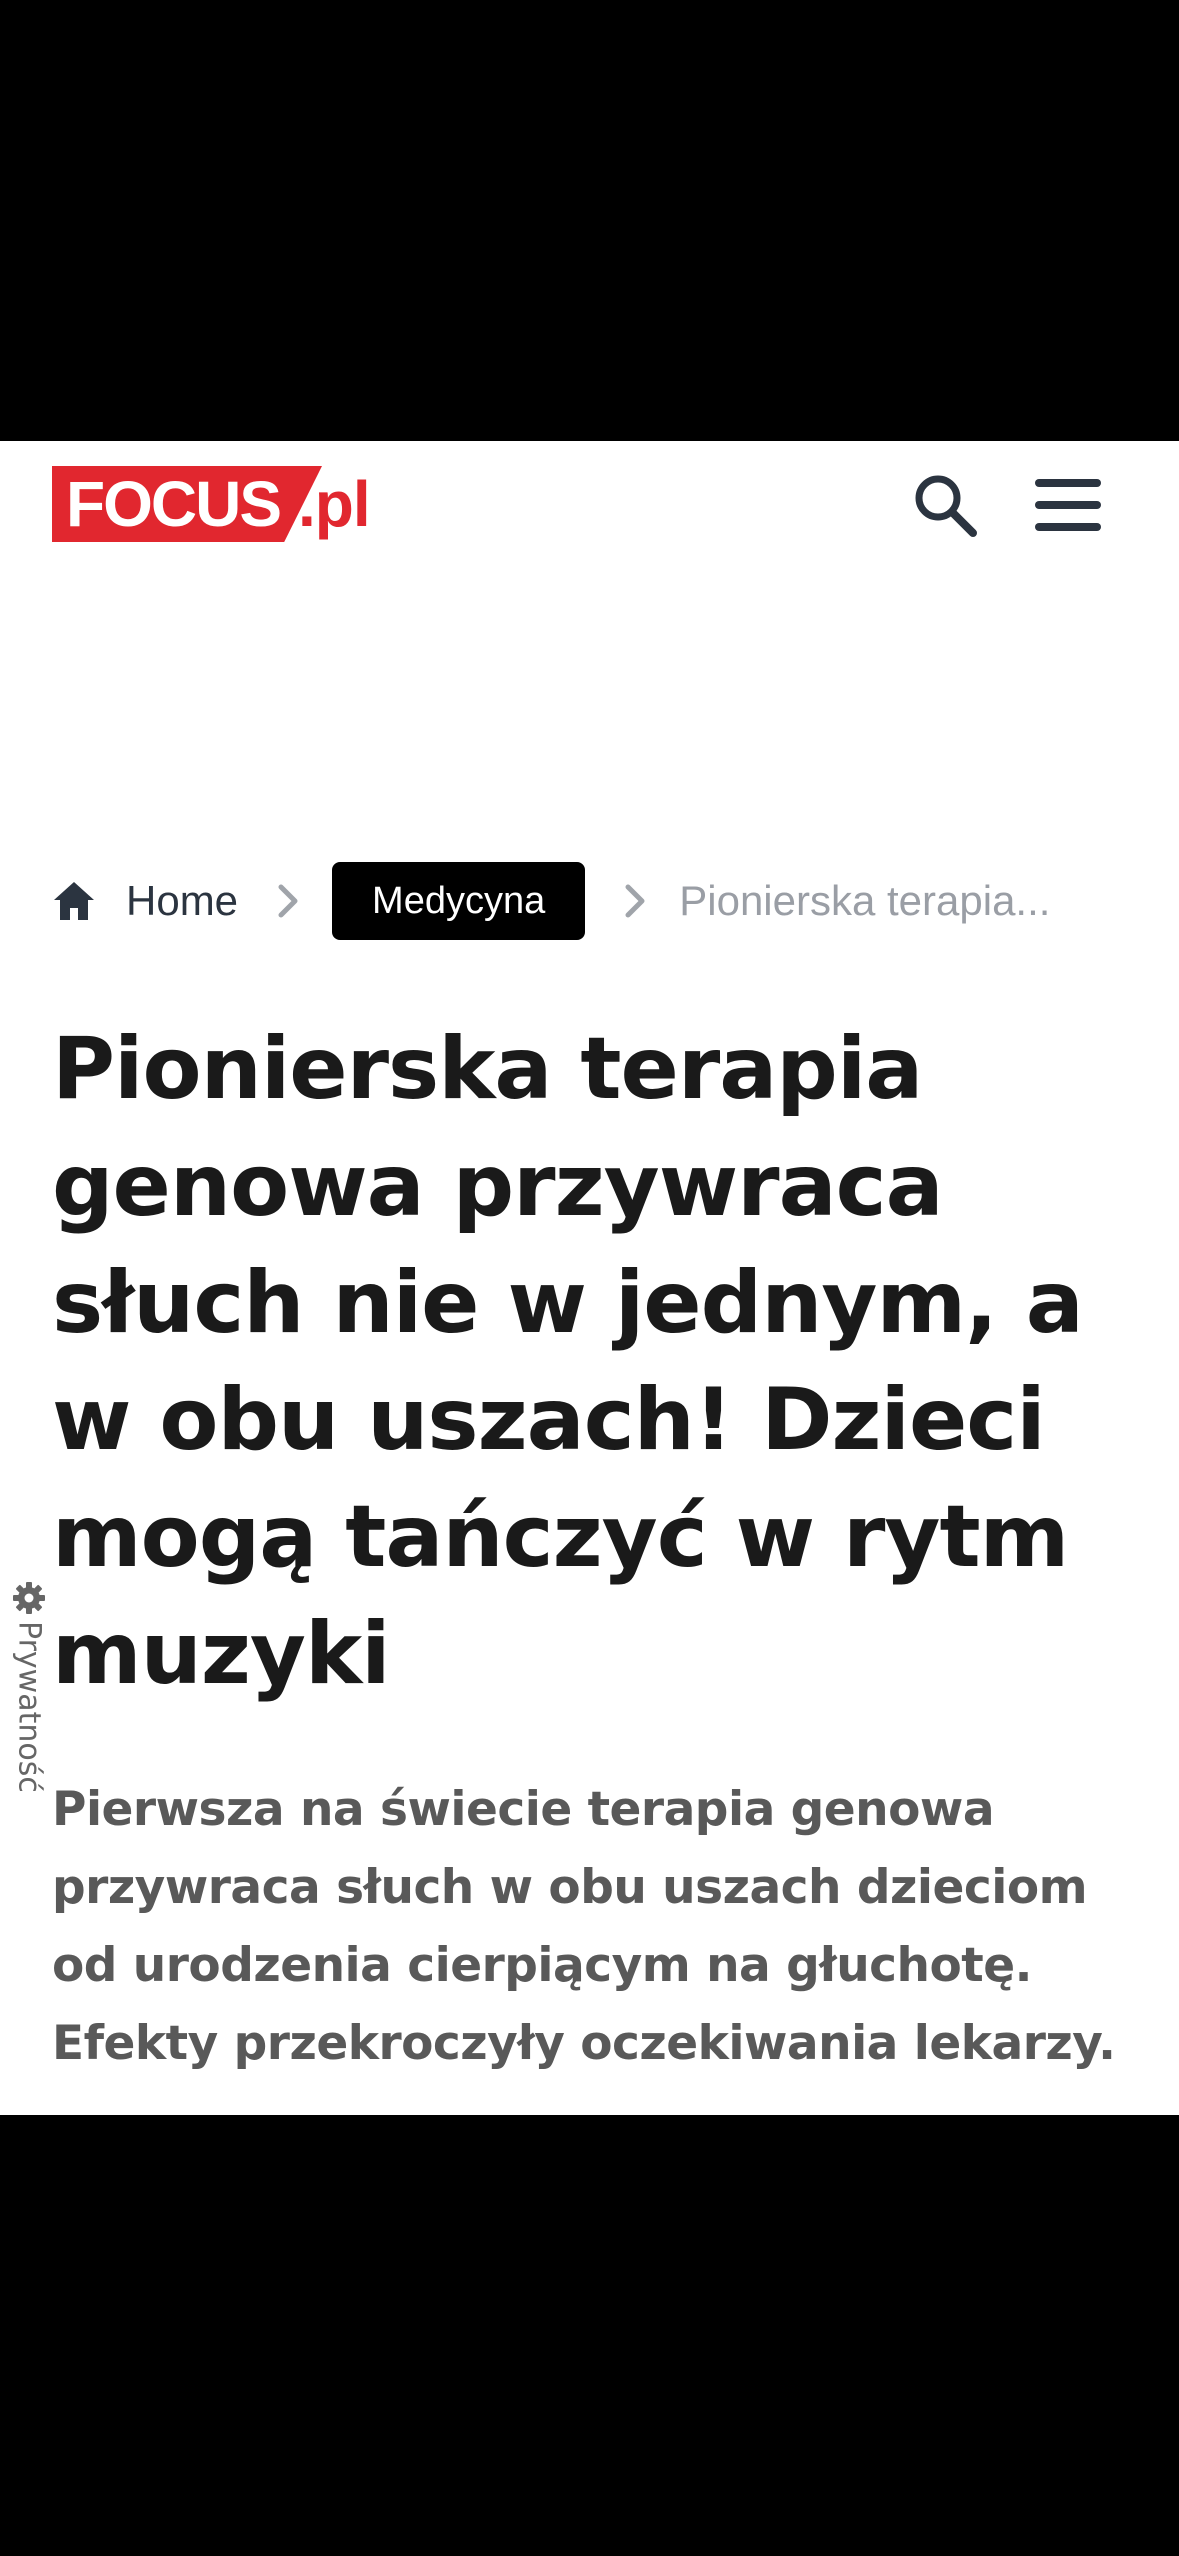 This screenshot has height=2556, width=1179. What do you see at coordinates (74, 901) in the screenshot?
I see `home-icon` at bounding box center [74, 901].